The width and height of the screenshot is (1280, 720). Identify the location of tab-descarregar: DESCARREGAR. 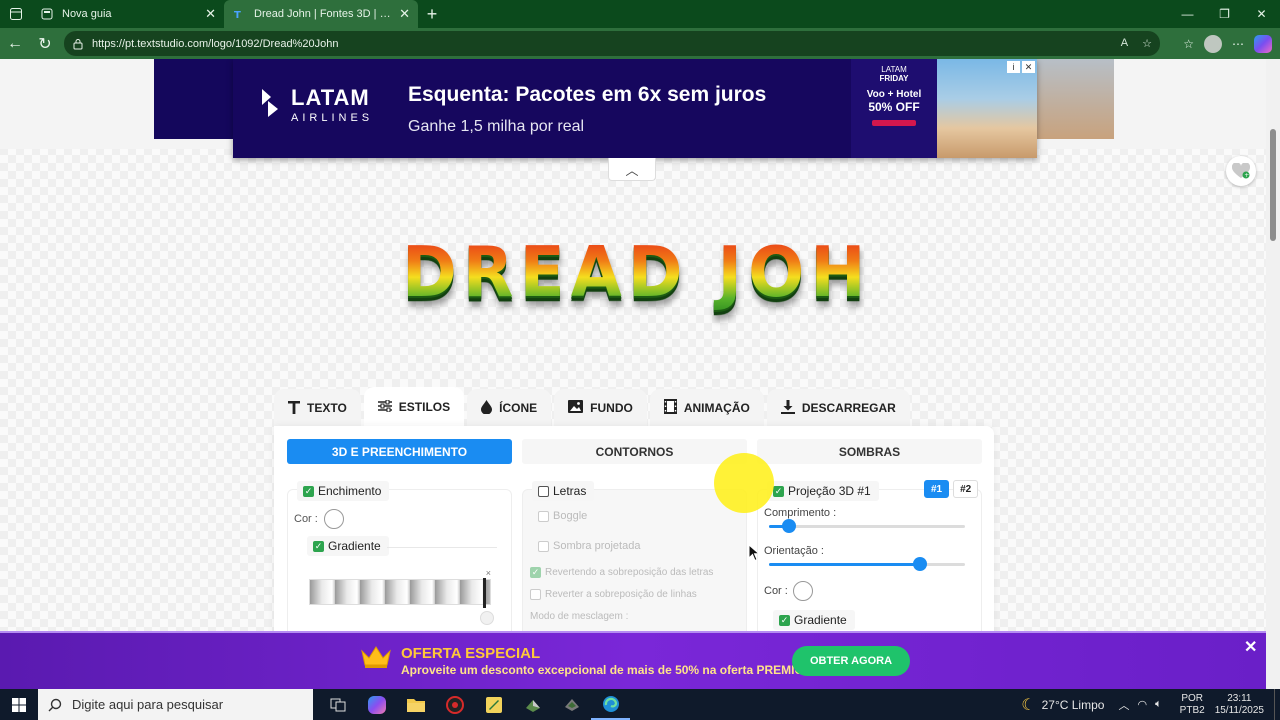
(838, 408).